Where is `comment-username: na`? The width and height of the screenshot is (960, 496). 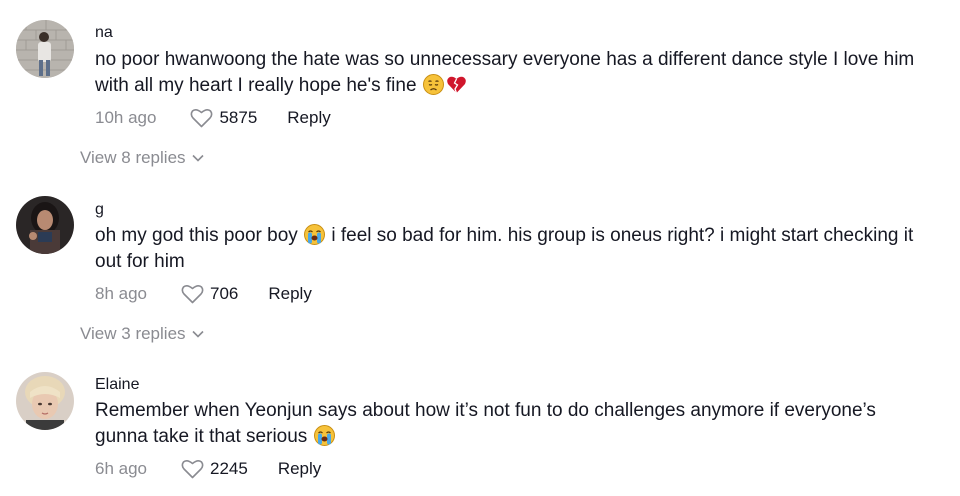
comment-username: na is located at coordinates (104, 33).